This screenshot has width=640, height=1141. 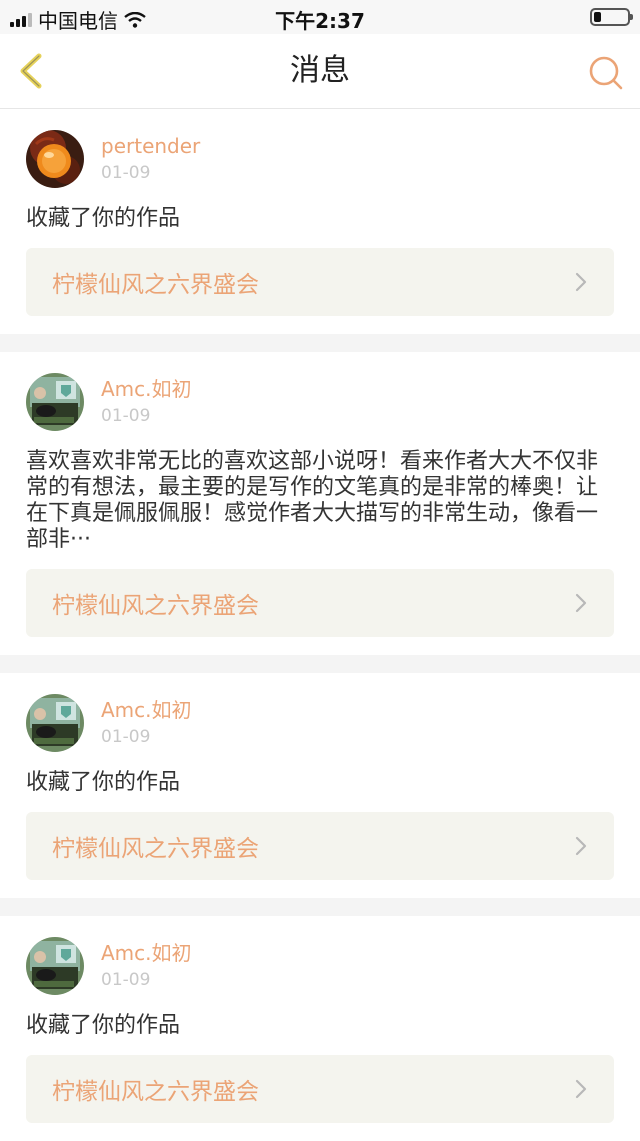 I want to click on status-bar: 中国电信 下午2:37, so click(x=320, y=17).